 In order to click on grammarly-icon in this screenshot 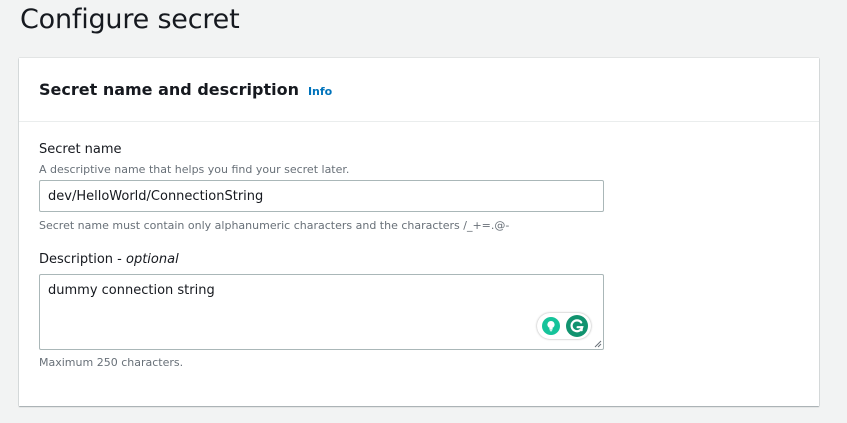, I will do `click(577, 326)`.